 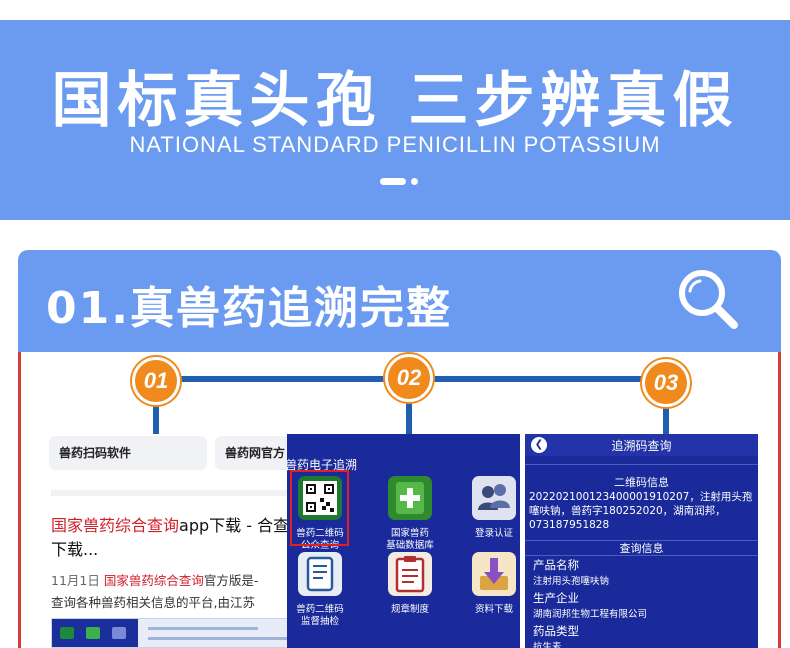 What do you see at coordinates (409, 609) in the screenshot?
I see `app-label: 规章制度` at bounding box center [409, 609].